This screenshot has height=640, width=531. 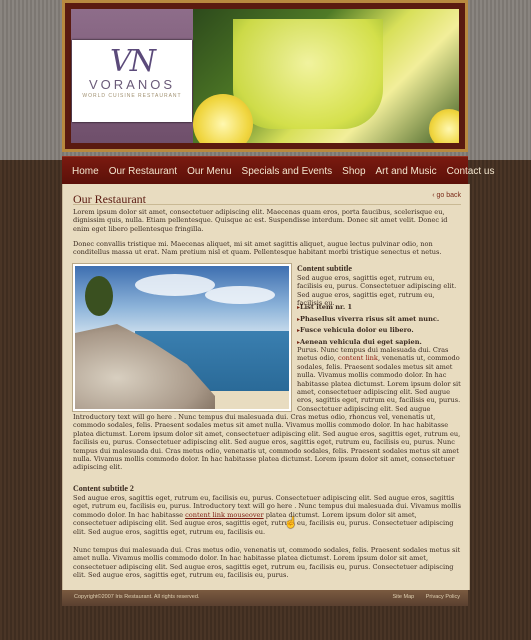 I want to click on nav-item-shop: Shop, so click(x=353, y=171).